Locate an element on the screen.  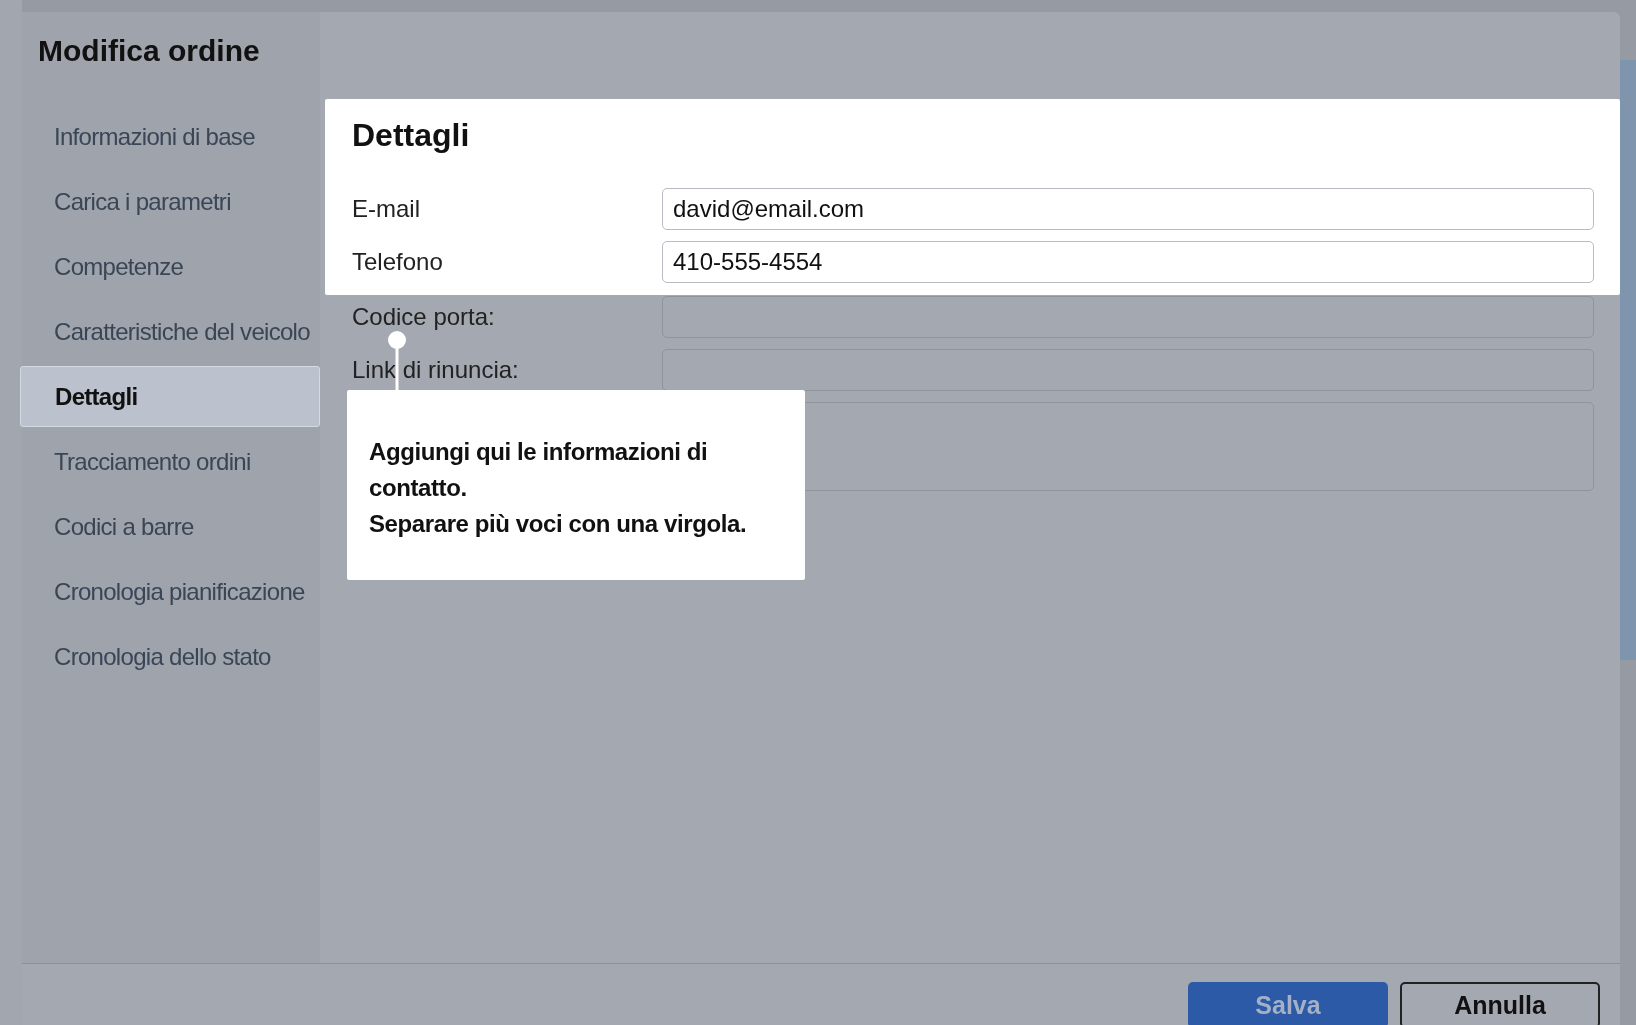
sidebar-item: Tracciamento ordini is located at coordinates (171, 461).